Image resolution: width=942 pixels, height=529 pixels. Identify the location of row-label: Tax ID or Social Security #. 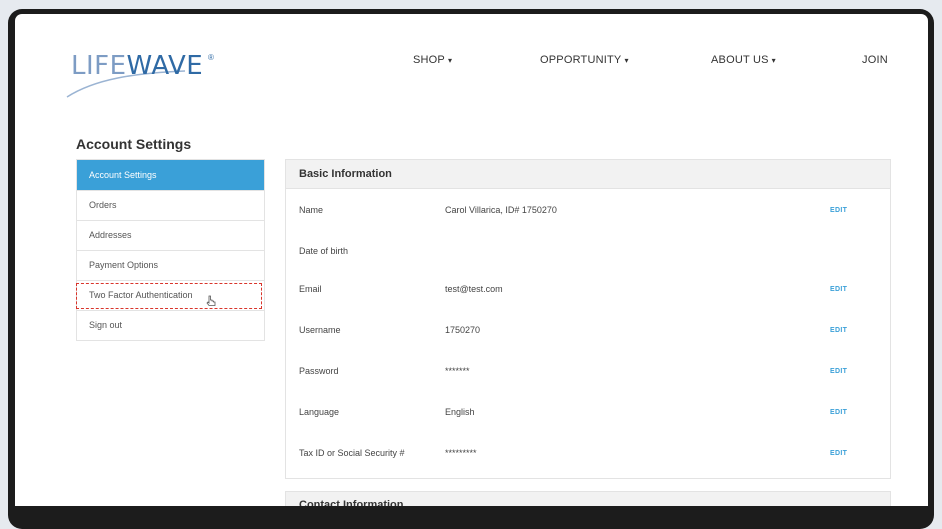
(352, 453).